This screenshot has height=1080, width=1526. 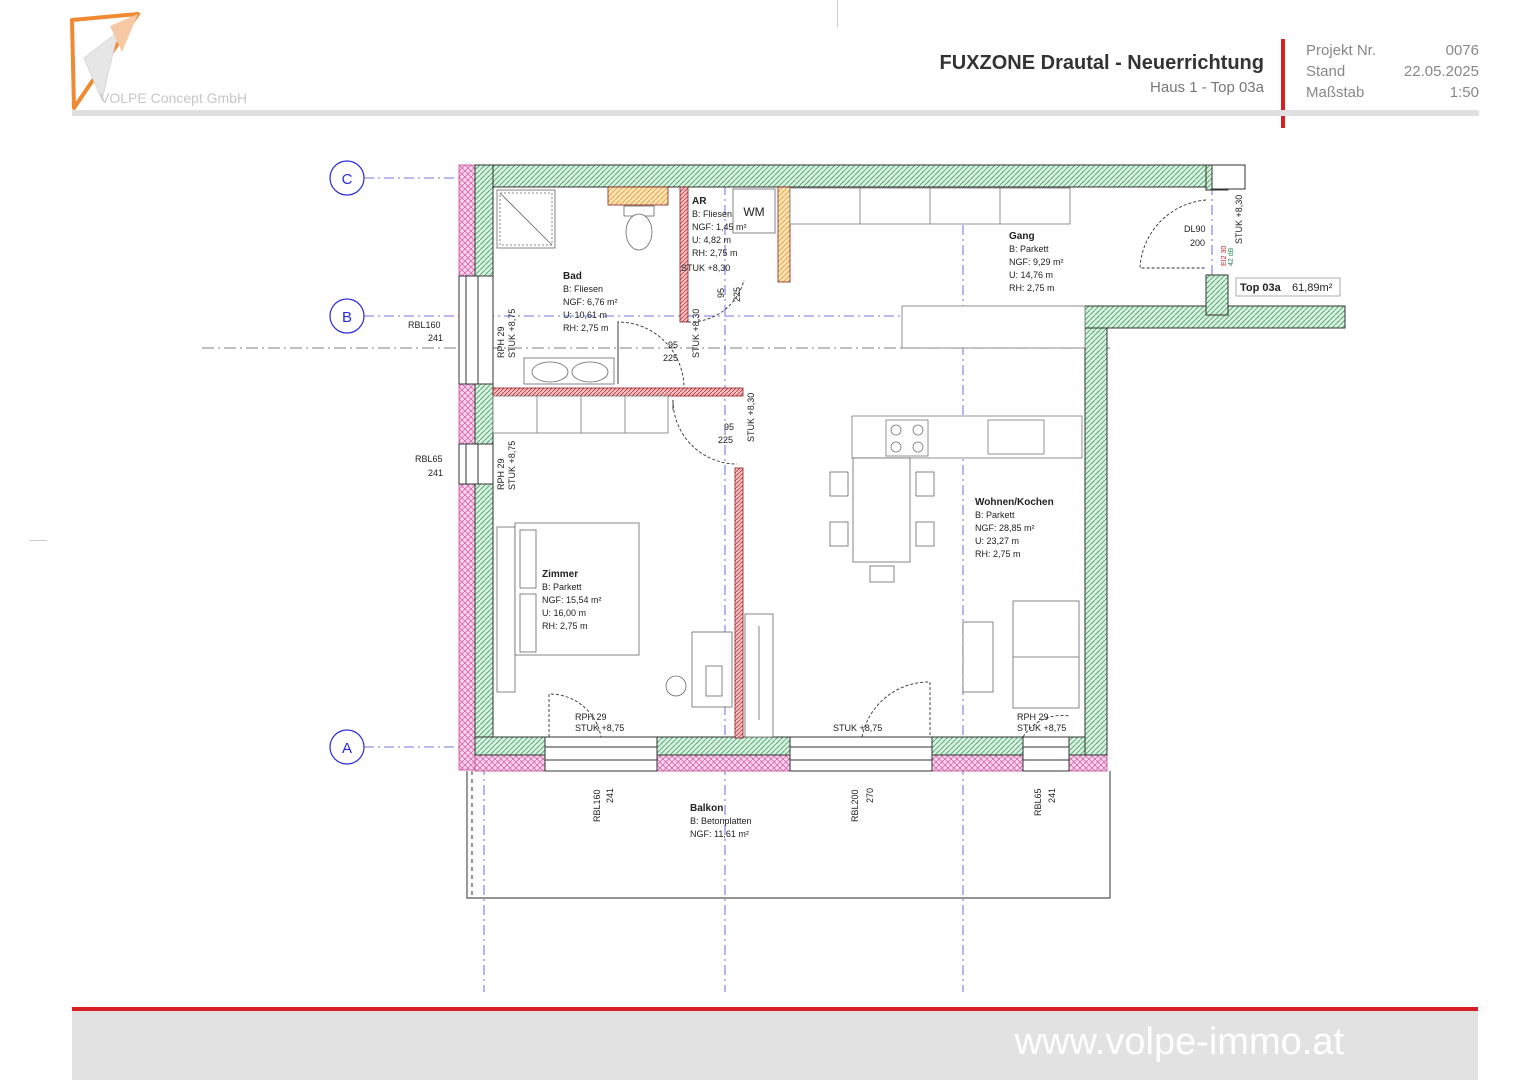 I want to click on room-u: U: 14,76 m, so click(x=1031, y=275).